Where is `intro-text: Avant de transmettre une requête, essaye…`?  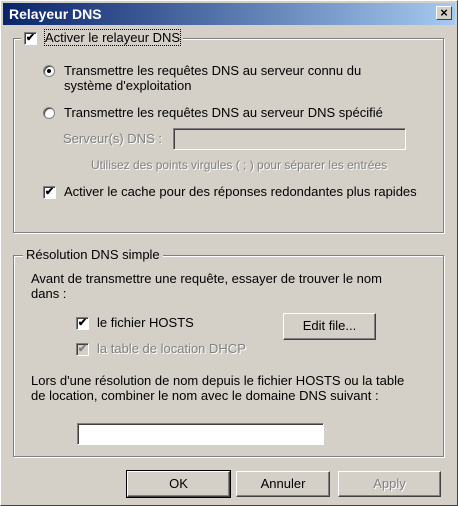 intro-text: Avant de transmettre une requête, essaye… is located at coordinates (206, 286).